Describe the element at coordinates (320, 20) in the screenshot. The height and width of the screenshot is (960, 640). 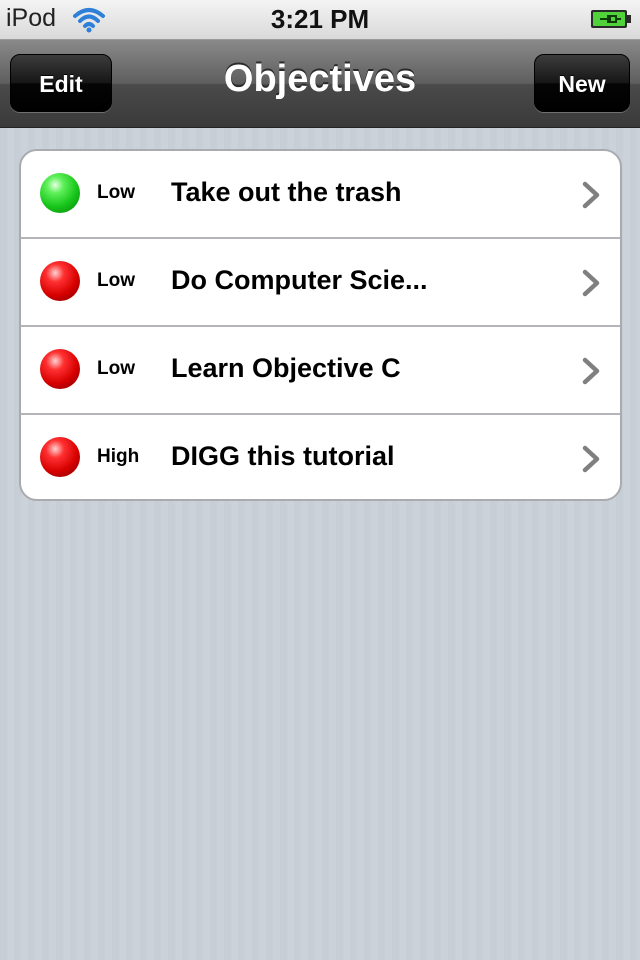
I see `status-bar: iPod 3:21 PM` at that location.